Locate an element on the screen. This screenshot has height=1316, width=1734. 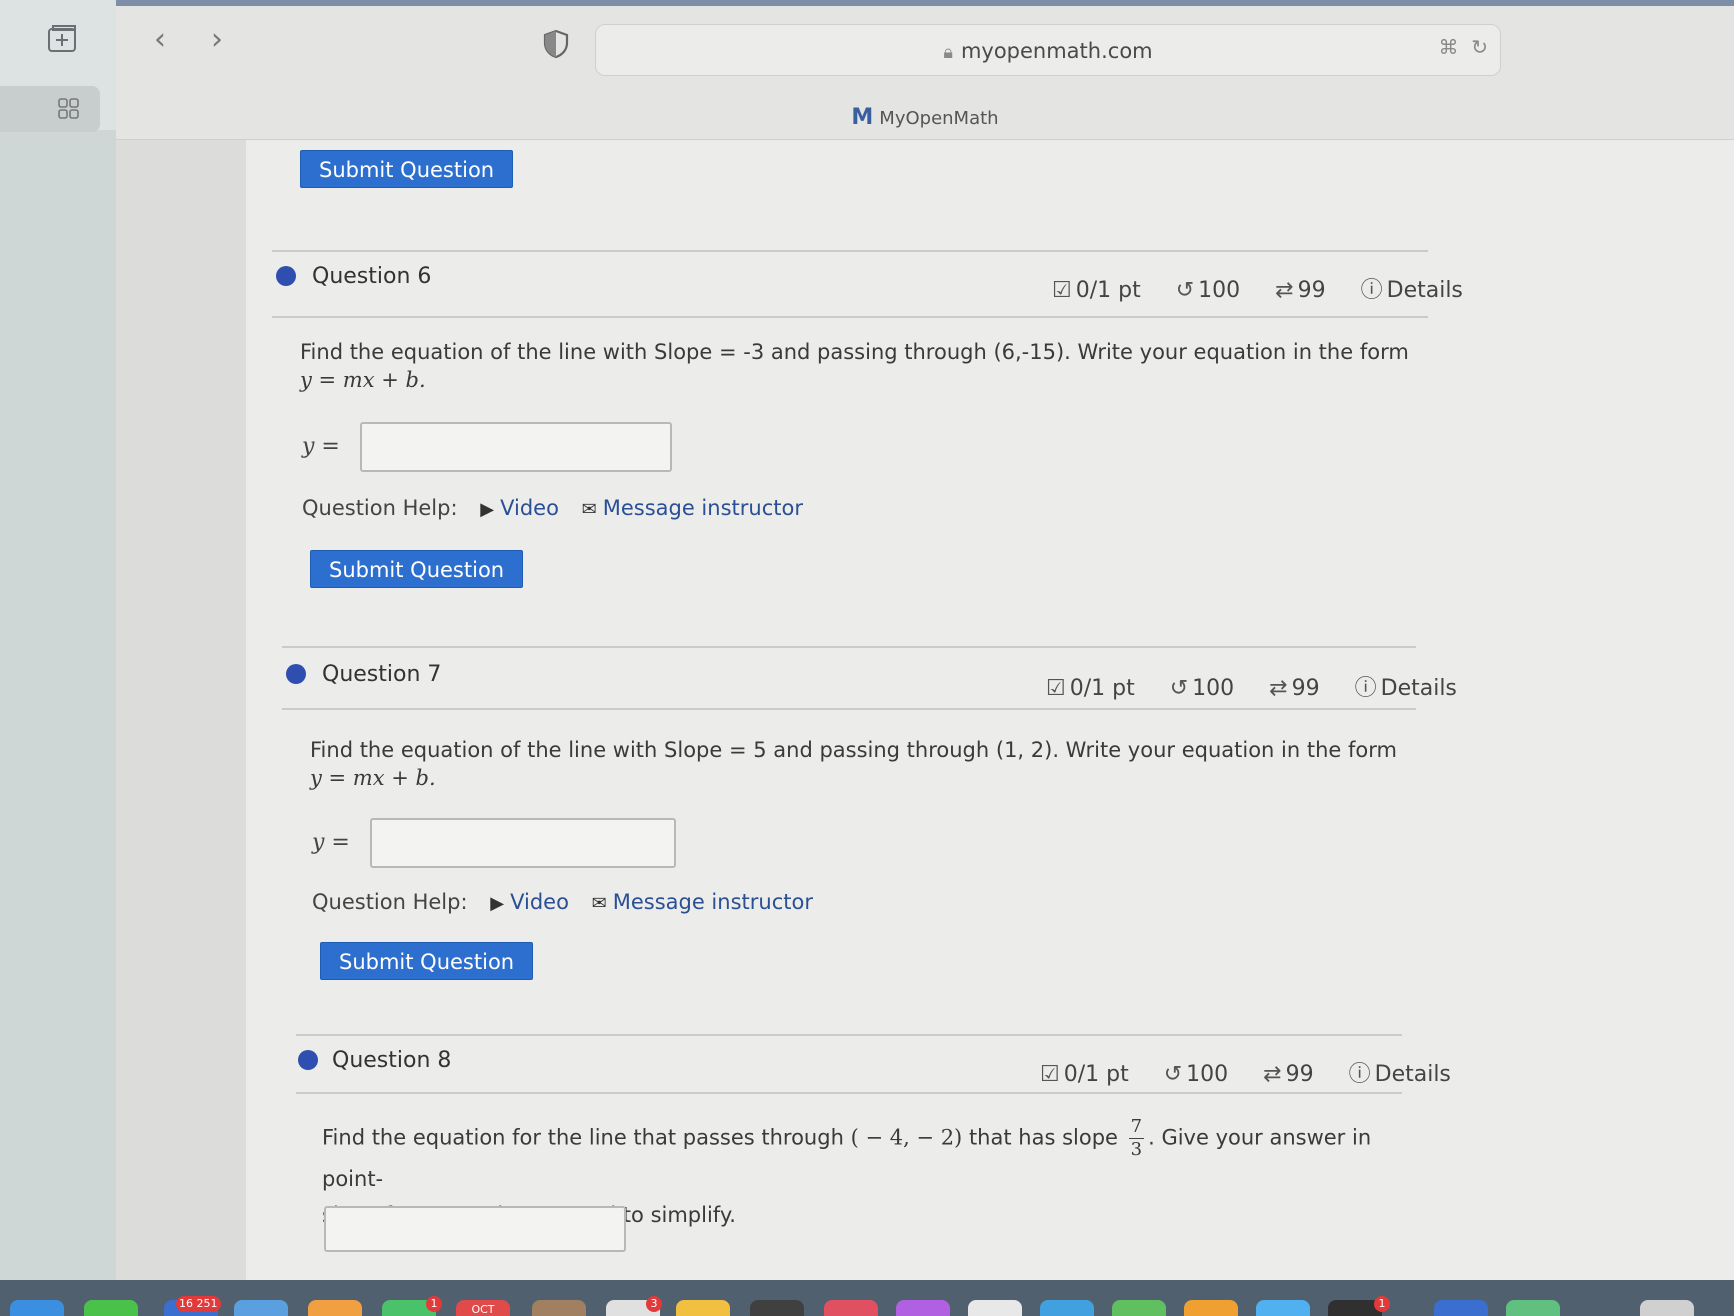
privacy-shield-icon is located at coordinates (556, 44).